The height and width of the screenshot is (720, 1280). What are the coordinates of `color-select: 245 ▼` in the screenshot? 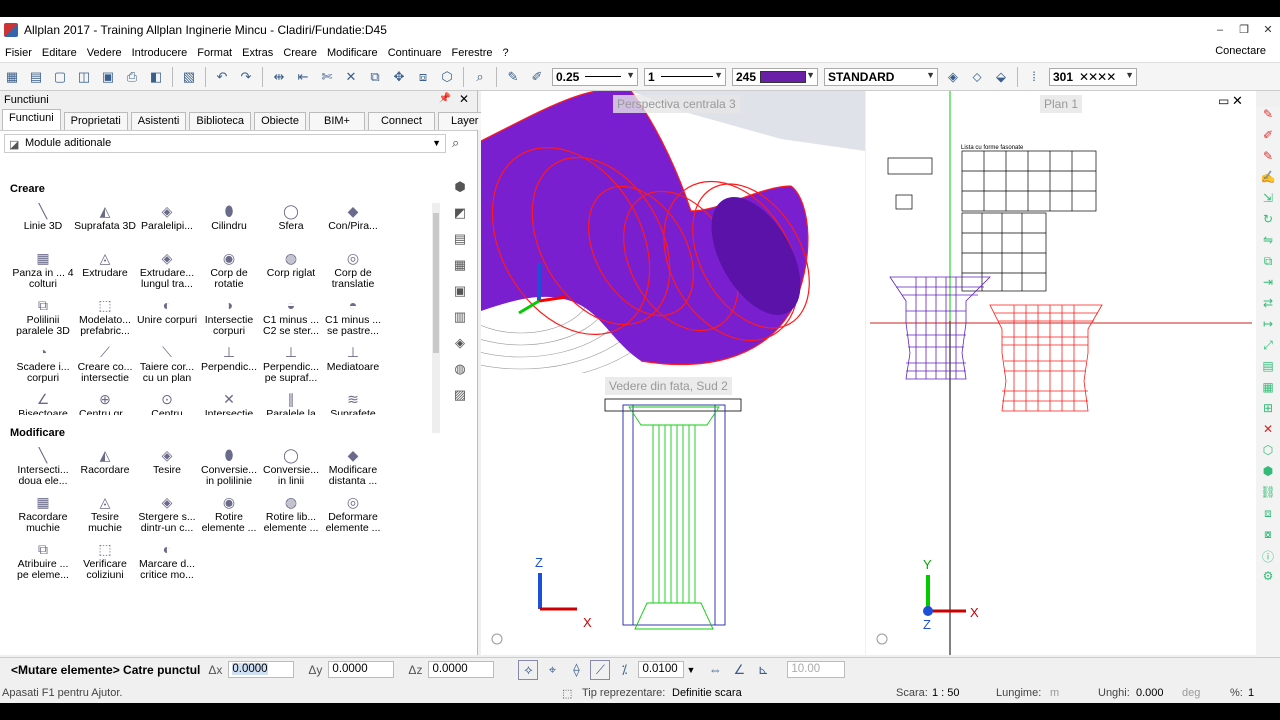 It's located at (775, 76).